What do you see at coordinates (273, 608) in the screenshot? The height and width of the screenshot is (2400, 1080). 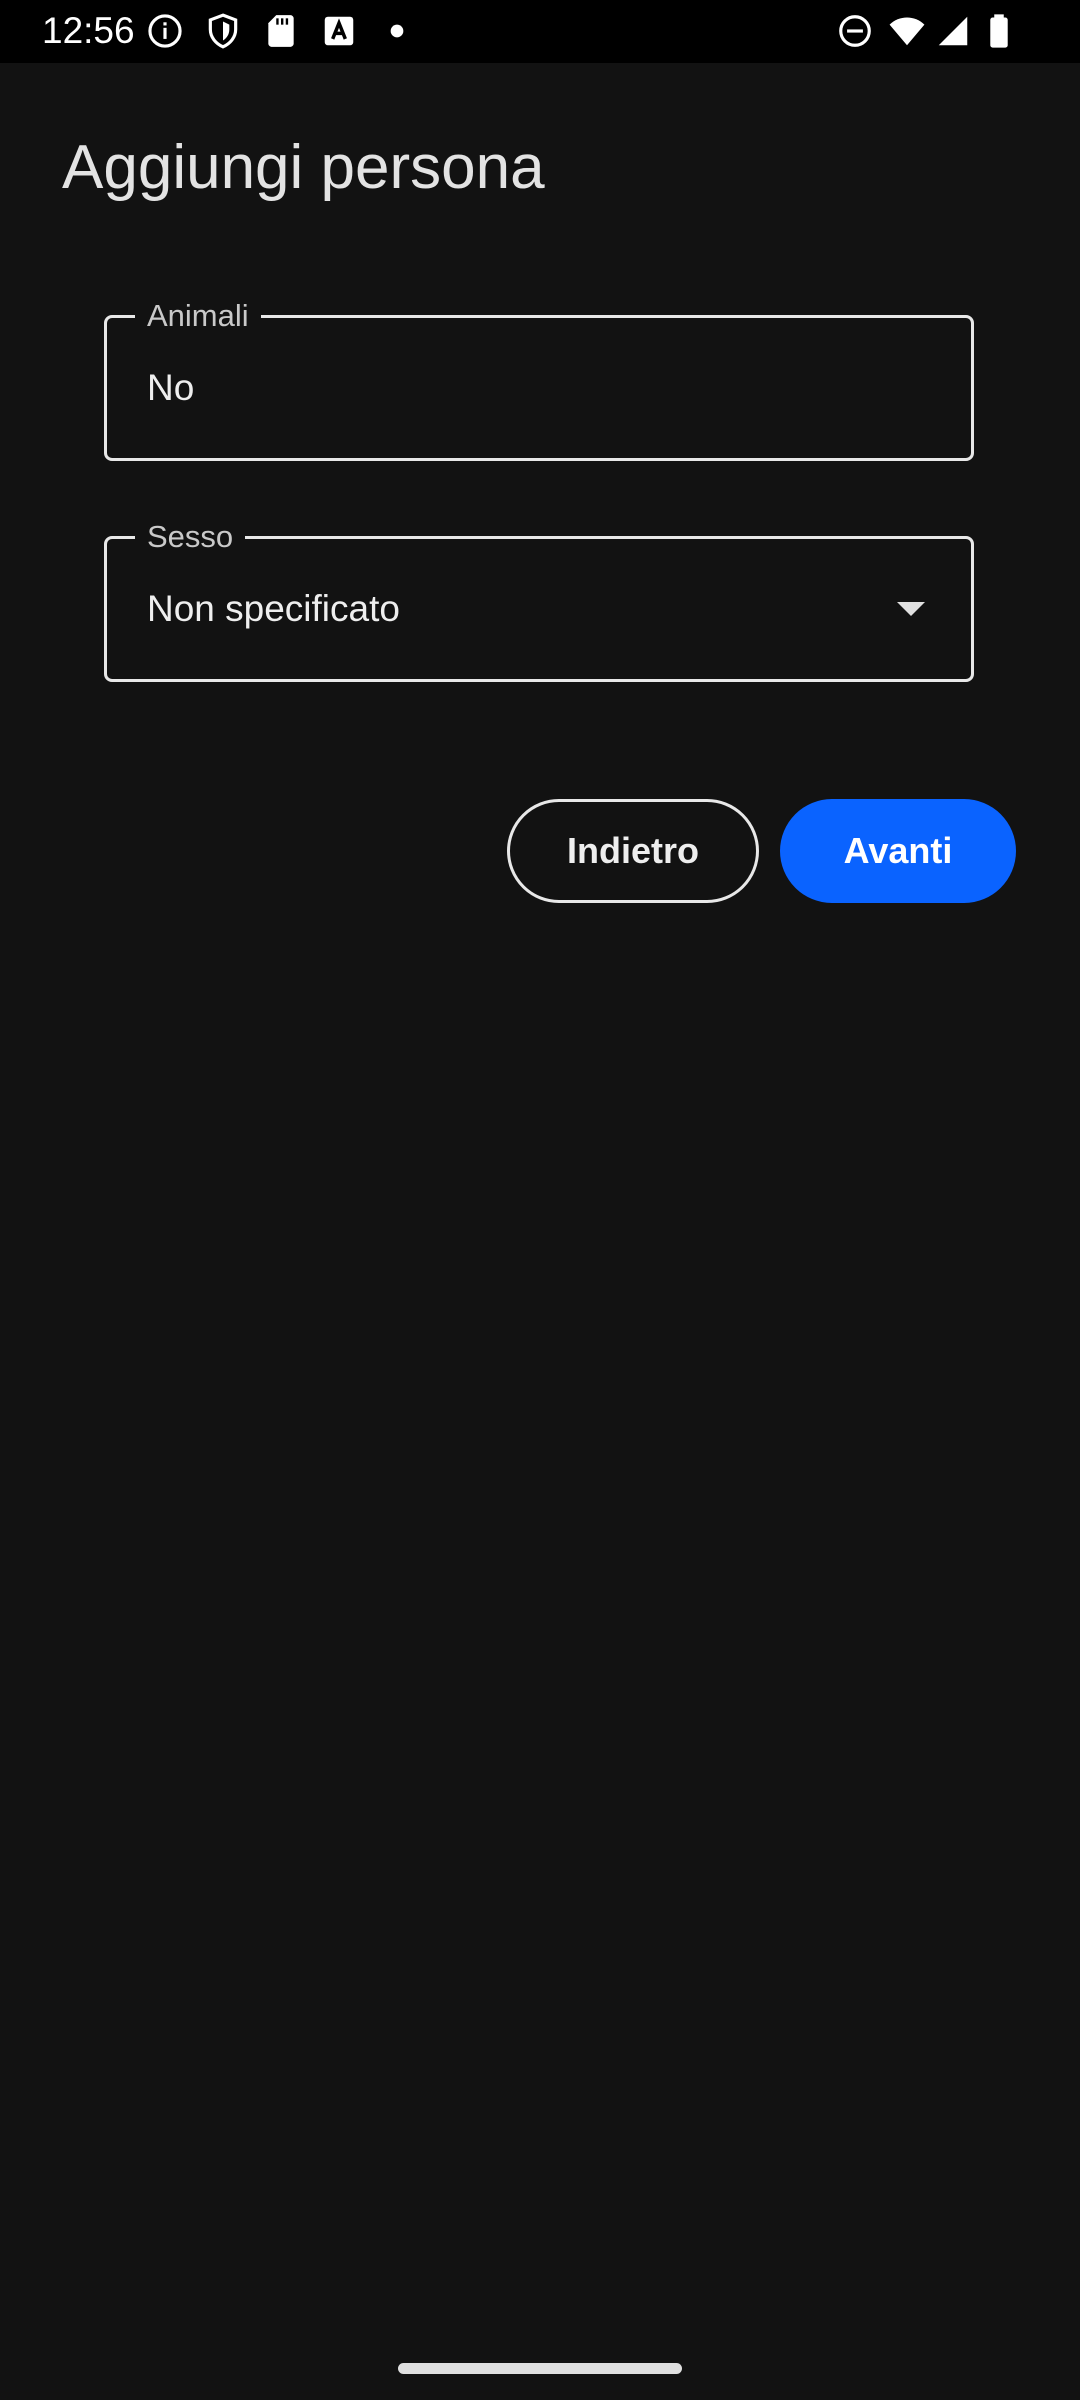 I see `sesso-dropdown-value: Non specificato` at bounding box center [273, 608].